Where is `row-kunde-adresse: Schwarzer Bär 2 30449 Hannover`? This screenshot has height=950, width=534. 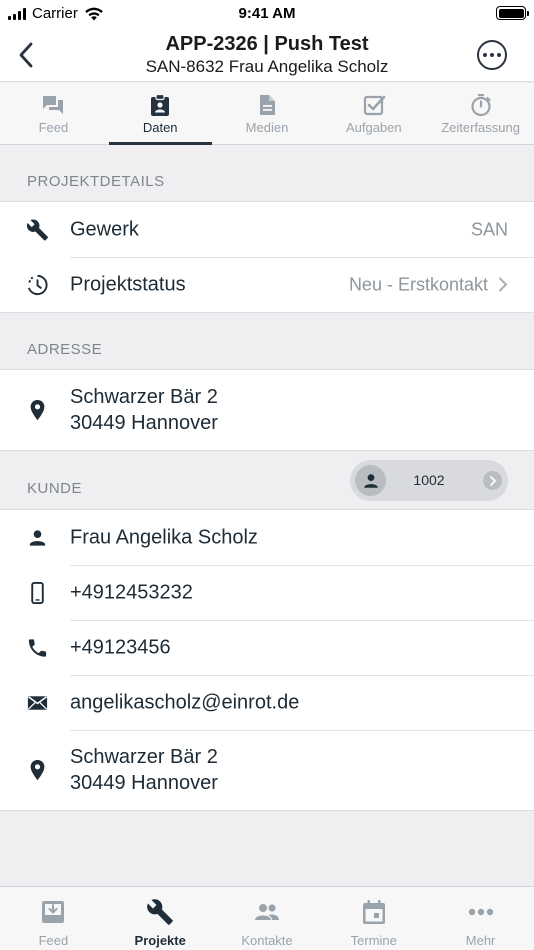 row-kunde-adresse: Schwarzer Bär 2 30449 Hannover is located at coordinates (267, 770).